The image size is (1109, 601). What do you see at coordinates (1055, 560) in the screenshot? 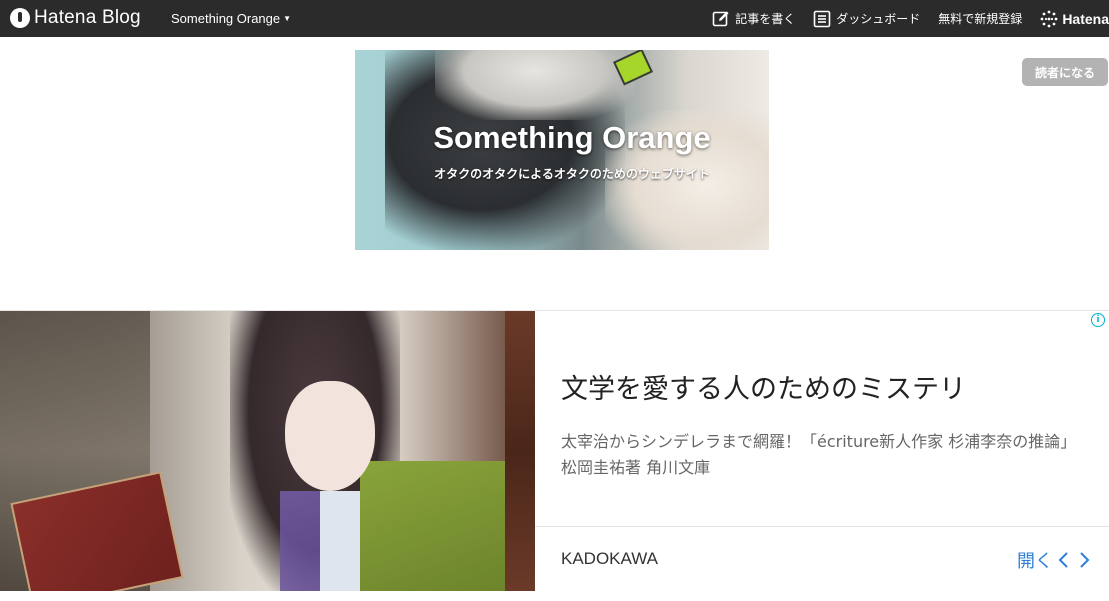
I see `ad-open-button: 開く` at bounding box center [1055, 560].